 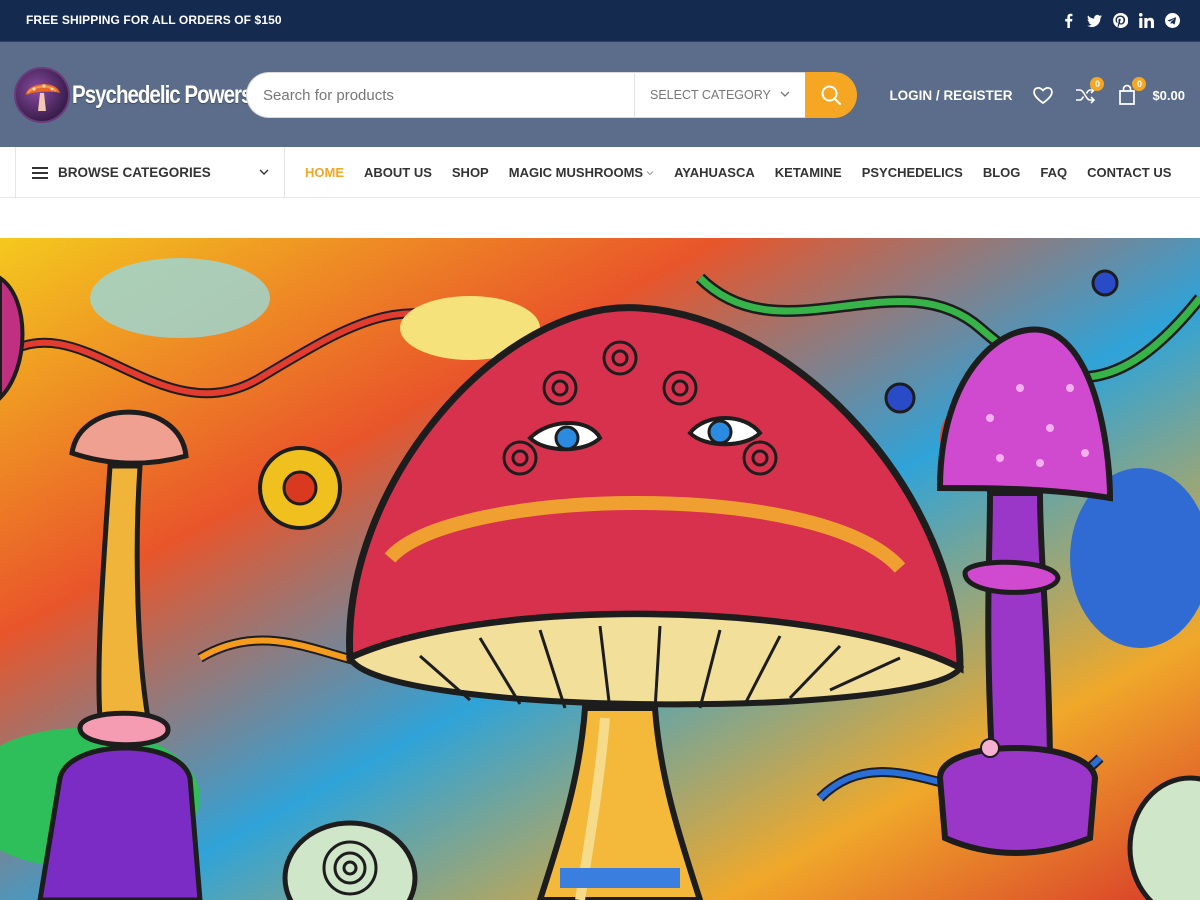 I want to click on category-select: SELECT CATEGORY, so click(x=719, y=95).